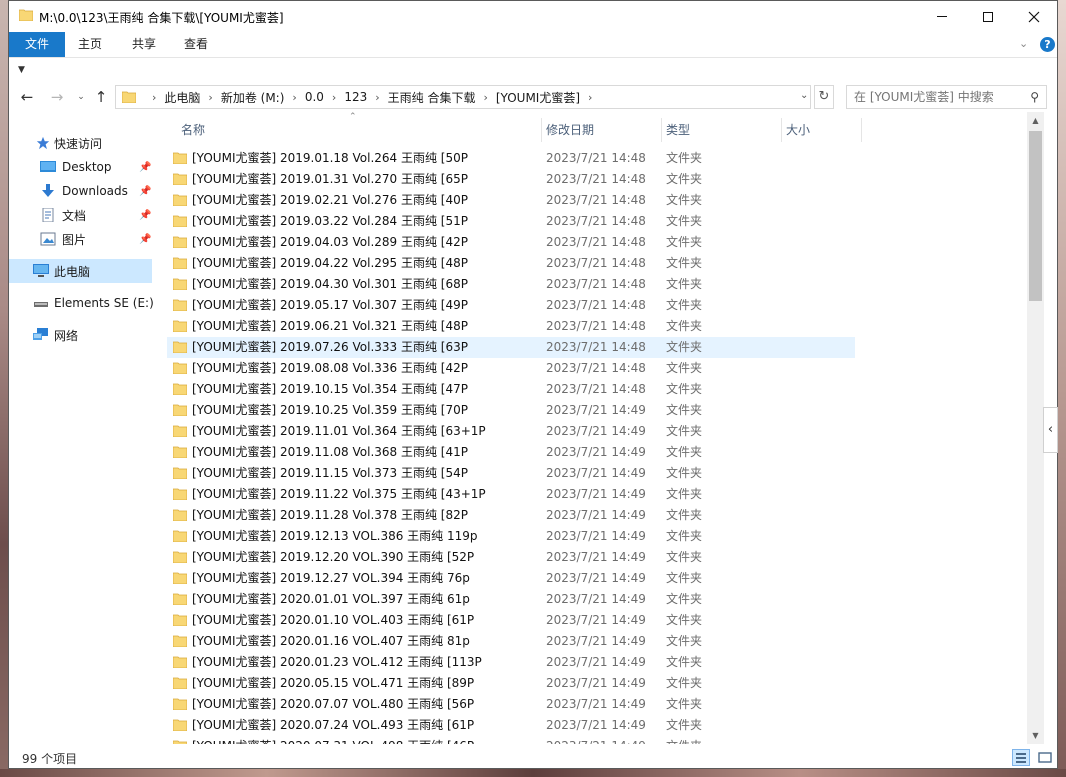  Describe the element at coordinates (74, 239) in the screenshot. I see `sidebar-item-label: 图片` at that location.